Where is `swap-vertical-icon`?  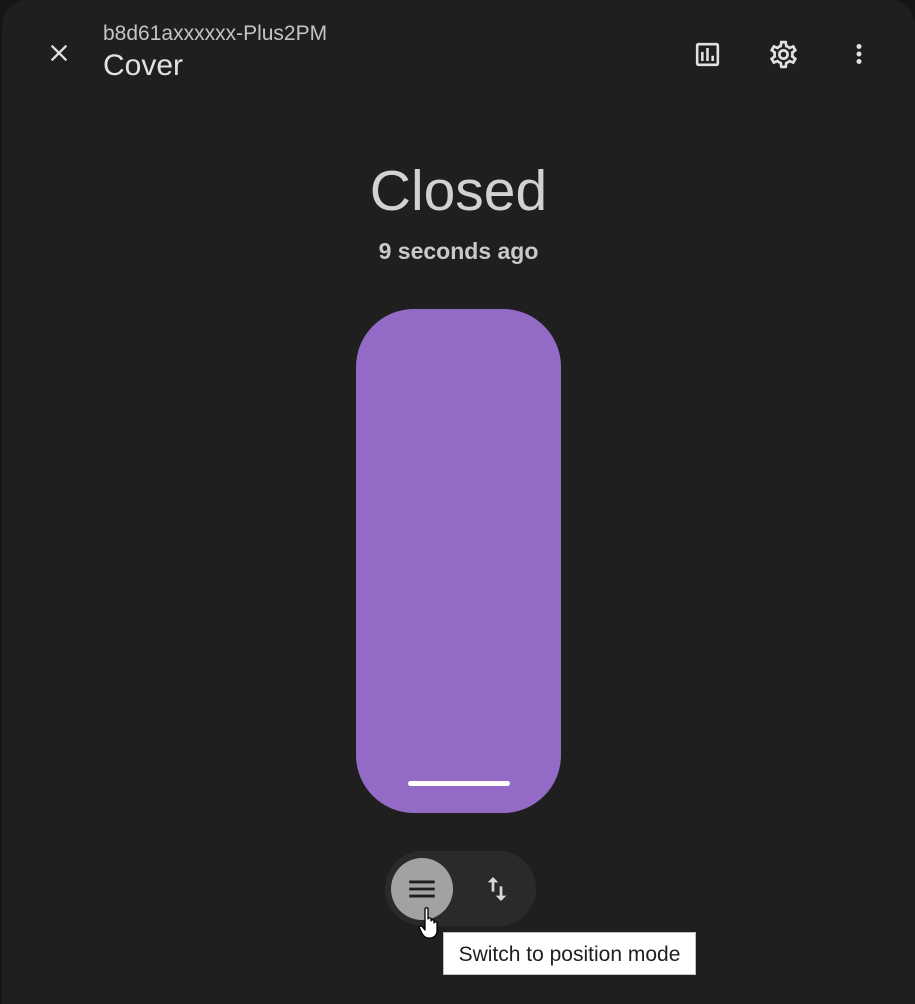 swap-vertical-icon is located at coordinates (497, 889).